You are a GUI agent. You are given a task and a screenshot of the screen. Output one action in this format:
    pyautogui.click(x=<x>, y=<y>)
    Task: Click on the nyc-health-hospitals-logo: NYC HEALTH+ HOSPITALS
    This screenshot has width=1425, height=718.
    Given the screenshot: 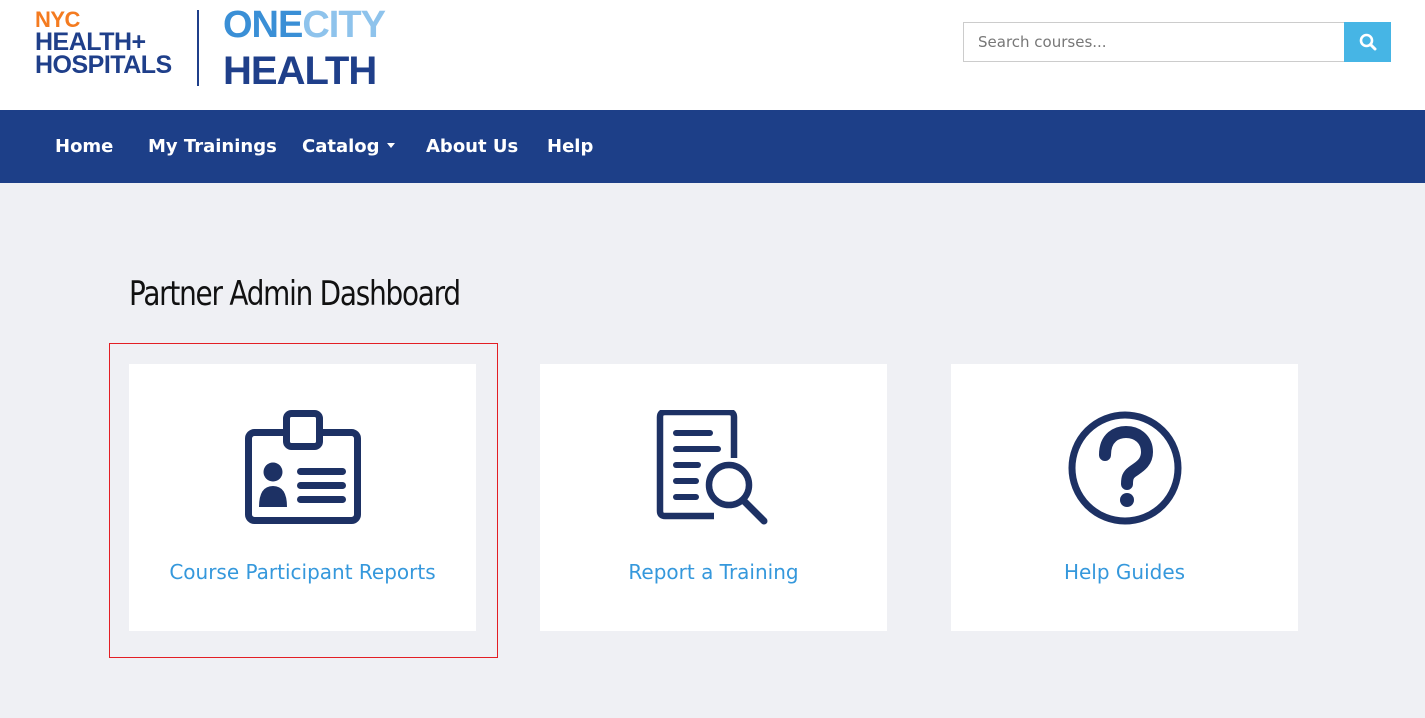 What is the action you would take?
    pyautogui.click(x=103, y=43)
    